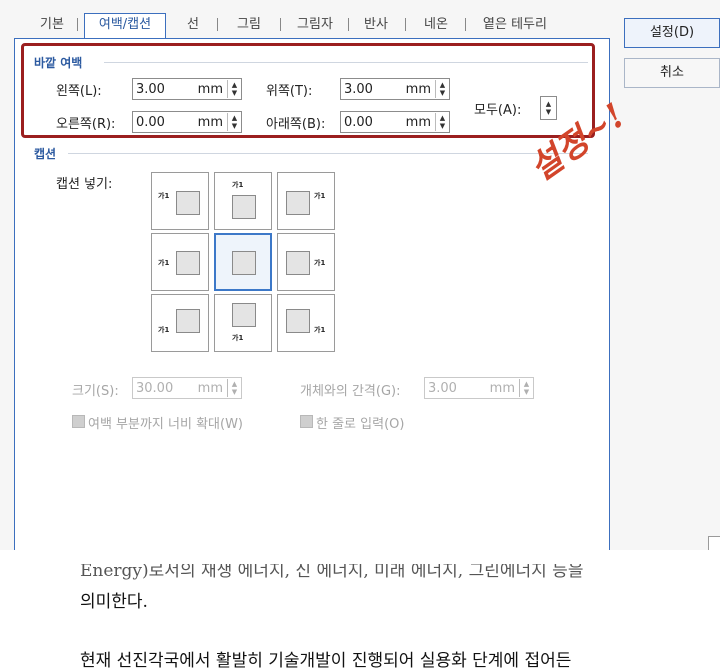  What do you see at coordinates (114, 602) in the screenshot?
I see `document-line: 의미한다.` at bounding box center [114, 602].